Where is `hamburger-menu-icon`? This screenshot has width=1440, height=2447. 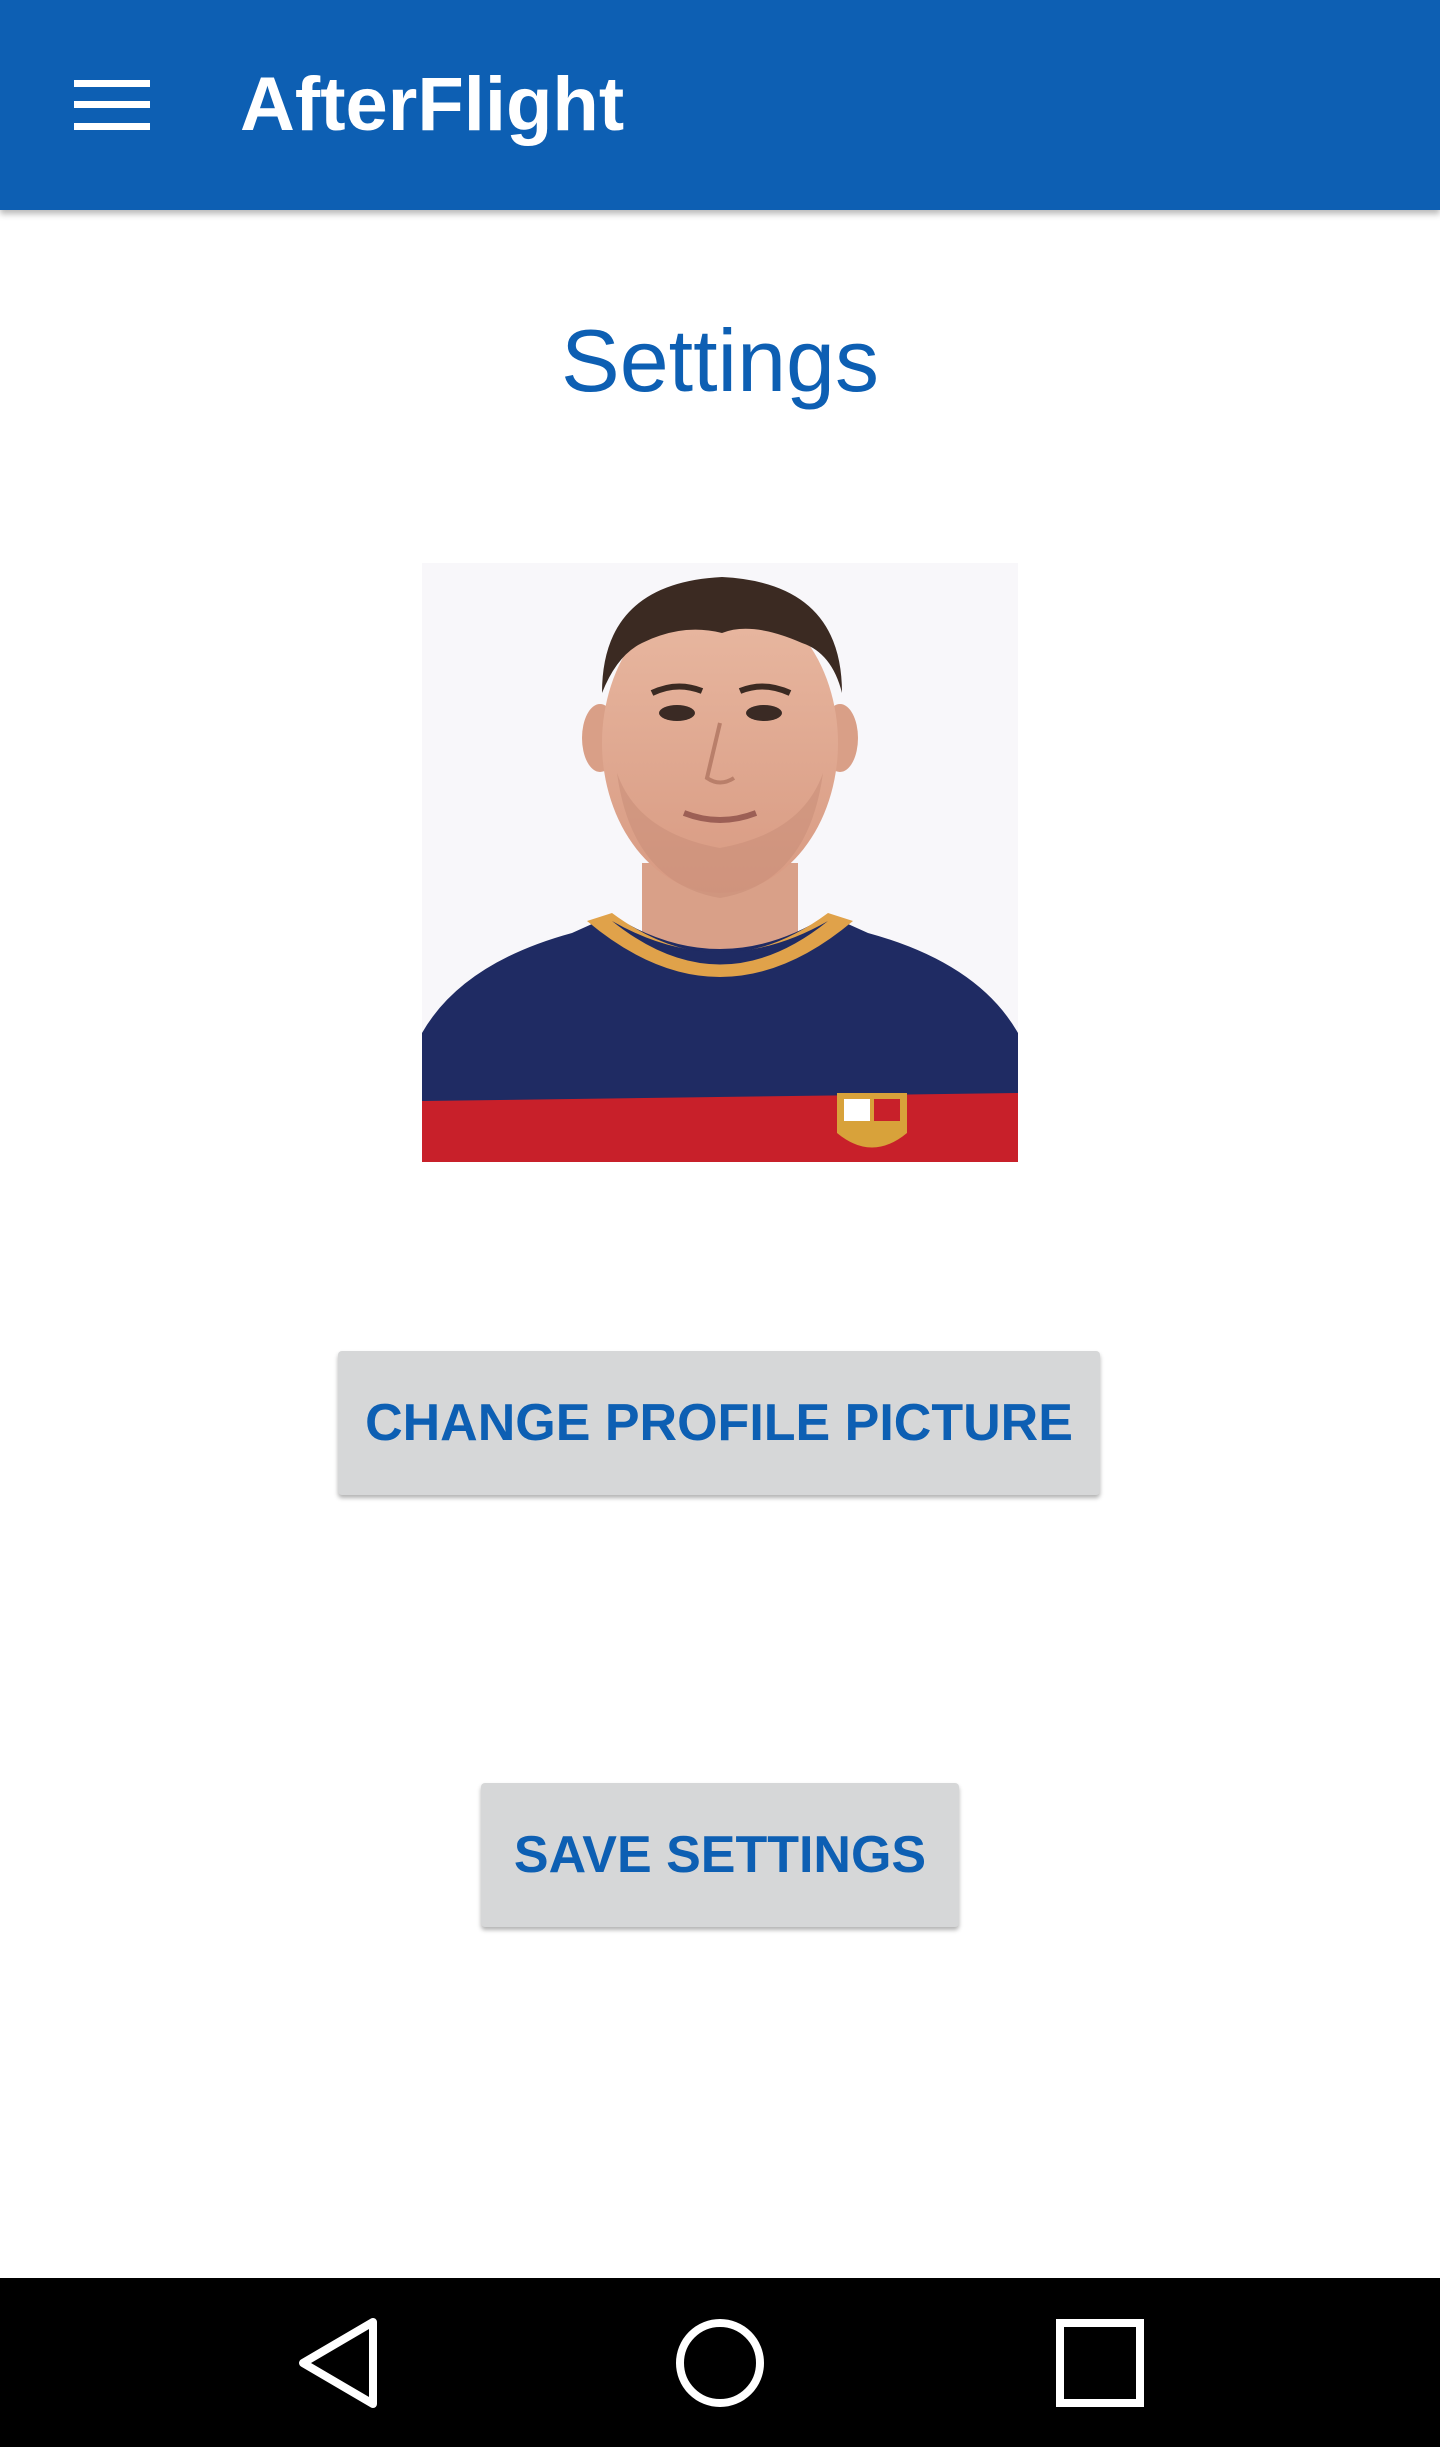 hamburger-menu-icon is located at coordinates (112, 105).